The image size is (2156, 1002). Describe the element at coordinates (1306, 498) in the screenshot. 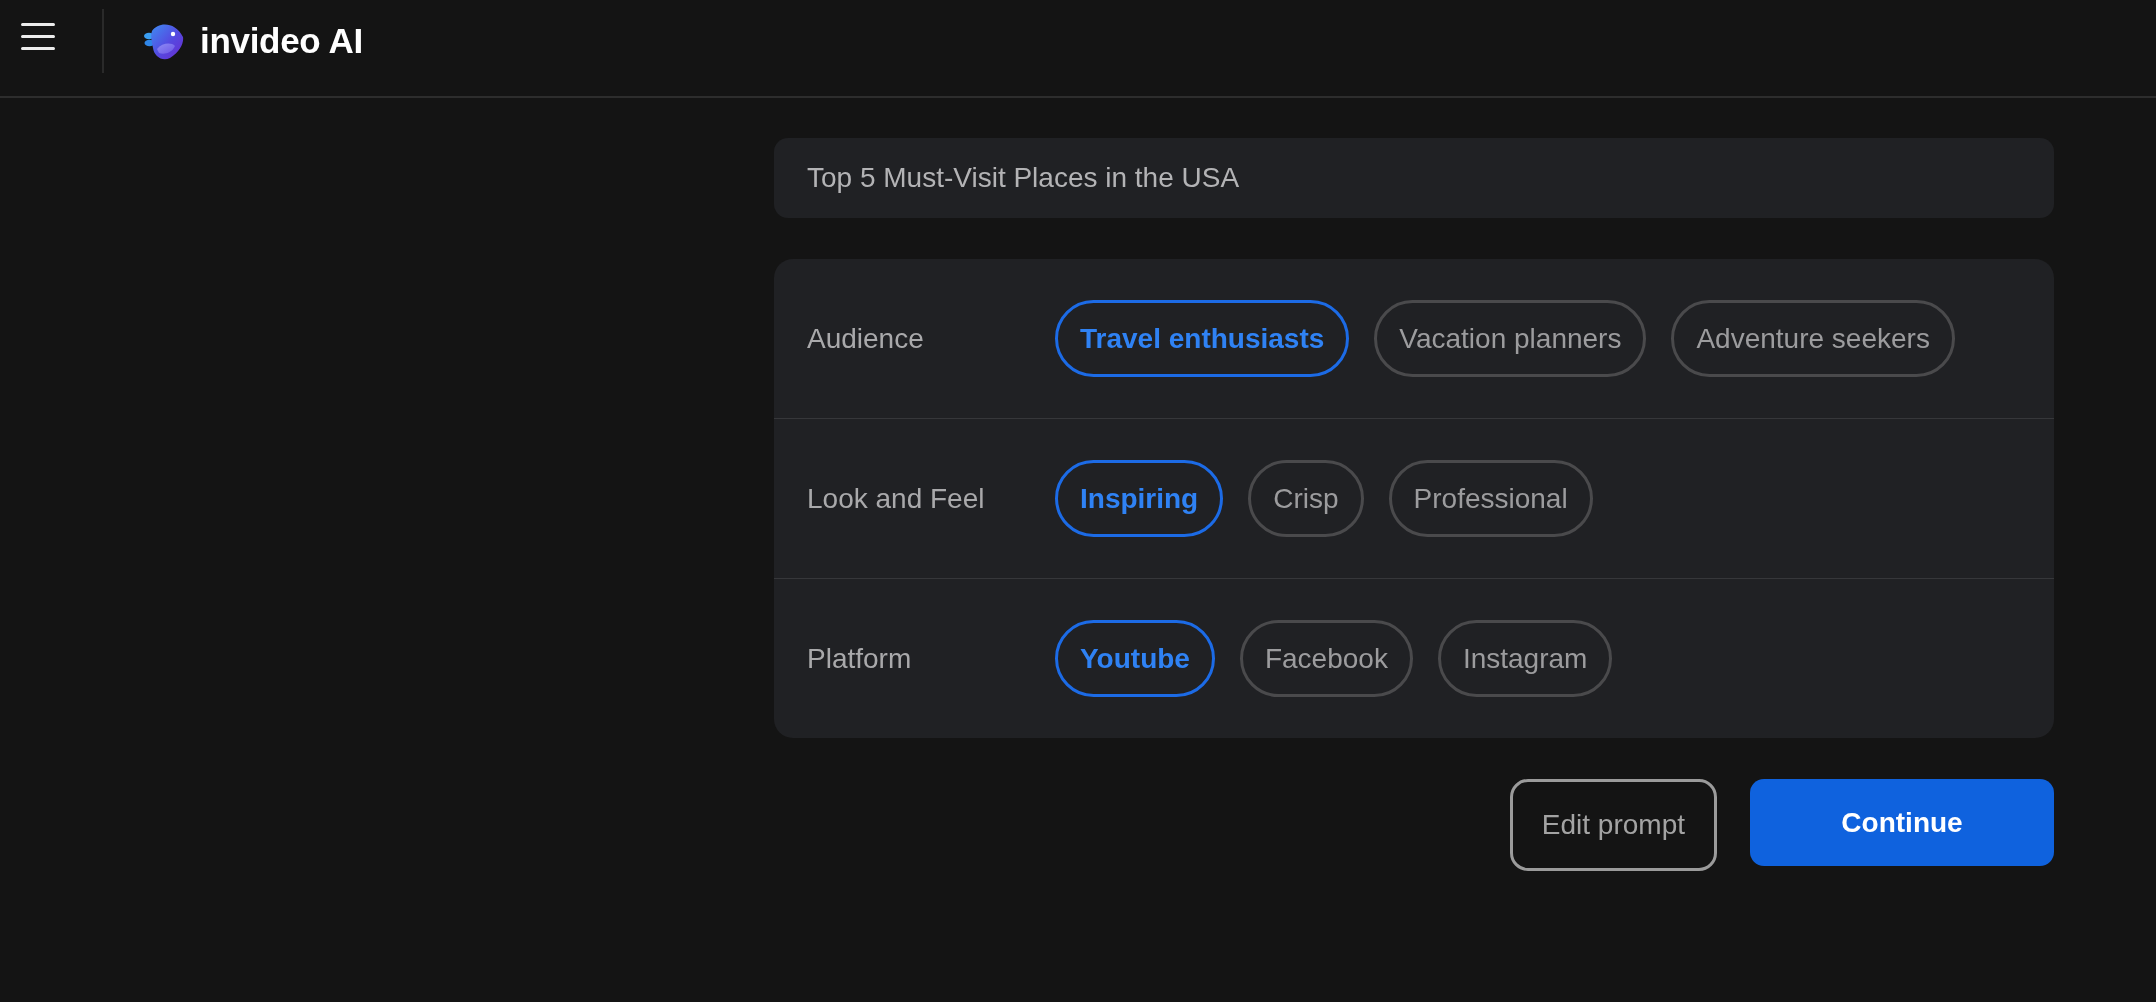

I see `option-chip: Crisp` at that location.